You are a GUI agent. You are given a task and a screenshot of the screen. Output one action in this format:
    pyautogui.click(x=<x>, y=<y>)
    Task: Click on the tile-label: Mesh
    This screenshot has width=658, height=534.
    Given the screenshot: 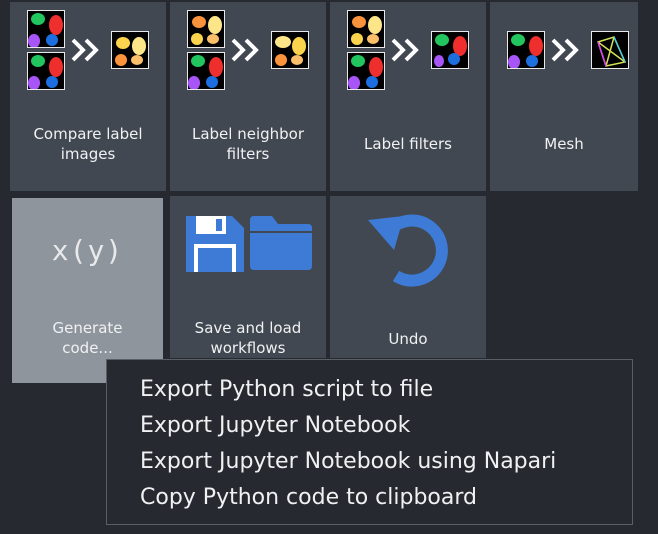 What is the action you would take?
    pyautogui.click(x=564, y=144)
    